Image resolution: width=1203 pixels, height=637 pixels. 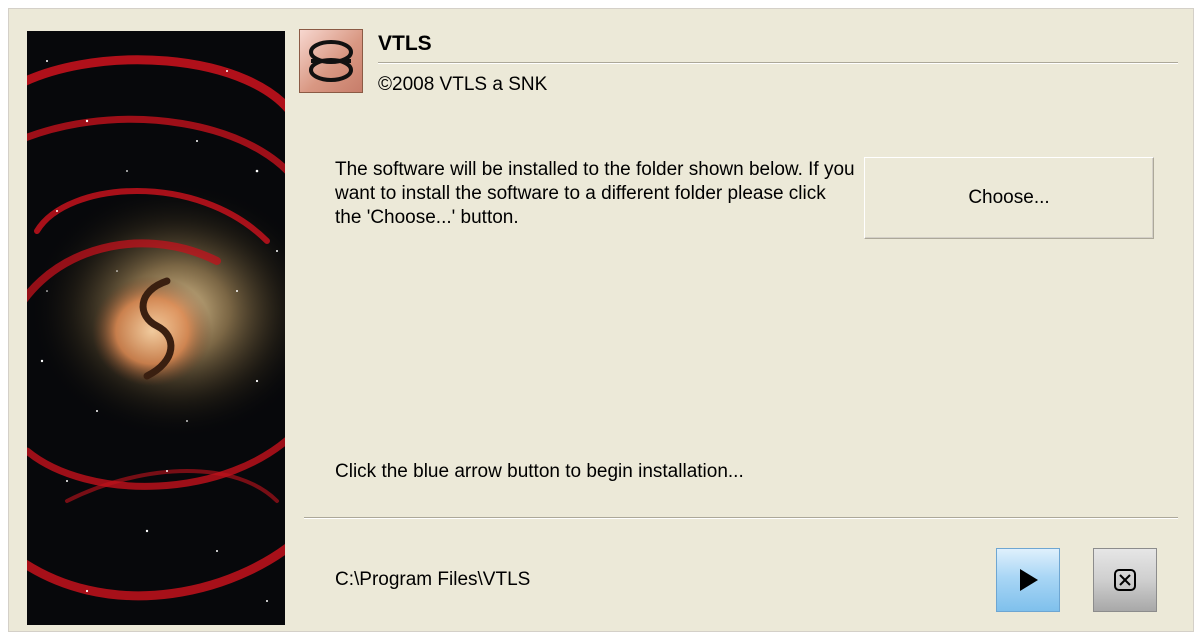 What do you see at coordinates (331, 61) in the screenshot?
I see `vtls-logo-icon` at bounding box center [331, 61].